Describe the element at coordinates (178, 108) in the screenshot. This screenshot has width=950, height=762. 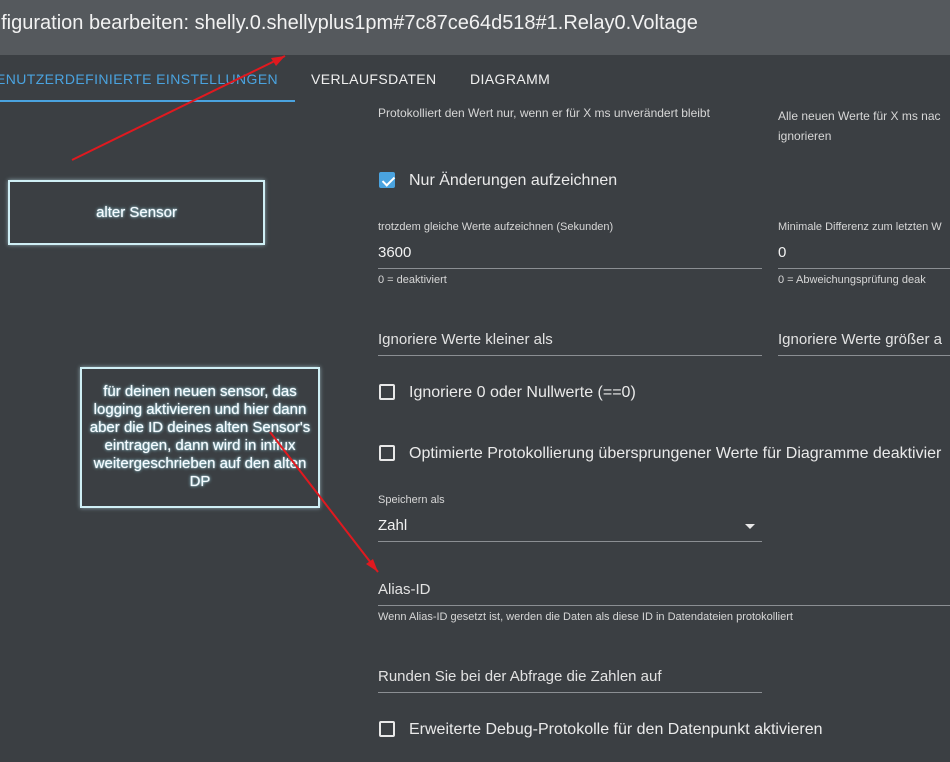
I see `arrow-to-title` at that location.